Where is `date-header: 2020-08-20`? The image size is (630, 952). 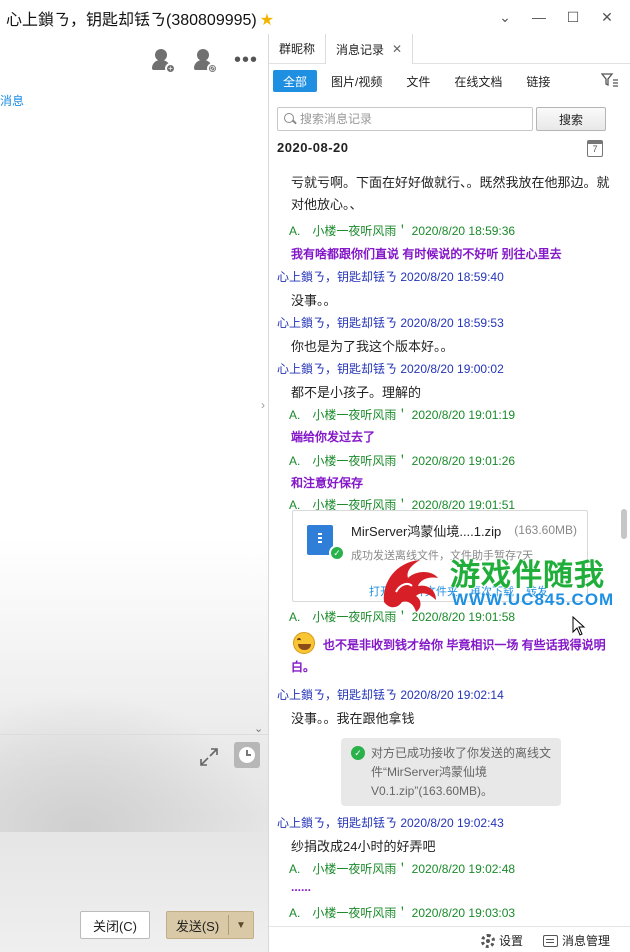
date-header: 2020-08-20 is located at coordinates (313, 147).